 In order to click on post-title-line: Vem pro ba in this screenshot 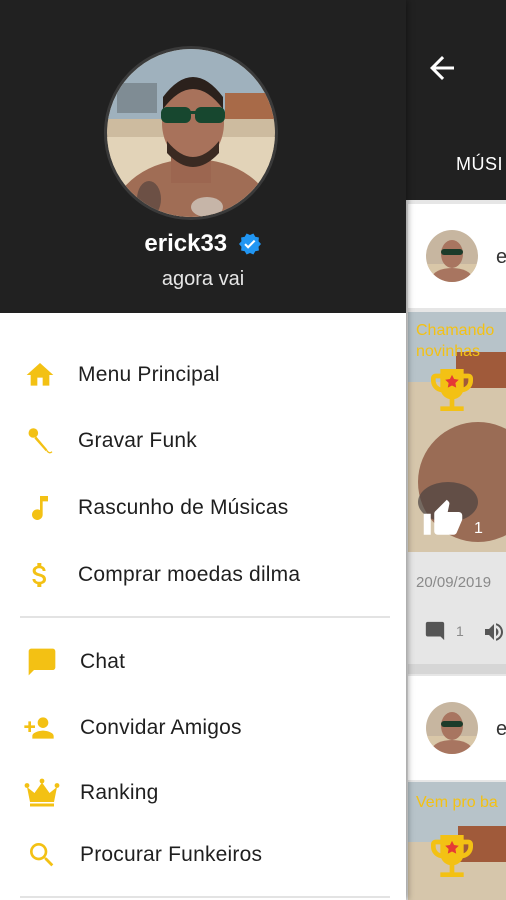, I will do `click(457, 802)`.